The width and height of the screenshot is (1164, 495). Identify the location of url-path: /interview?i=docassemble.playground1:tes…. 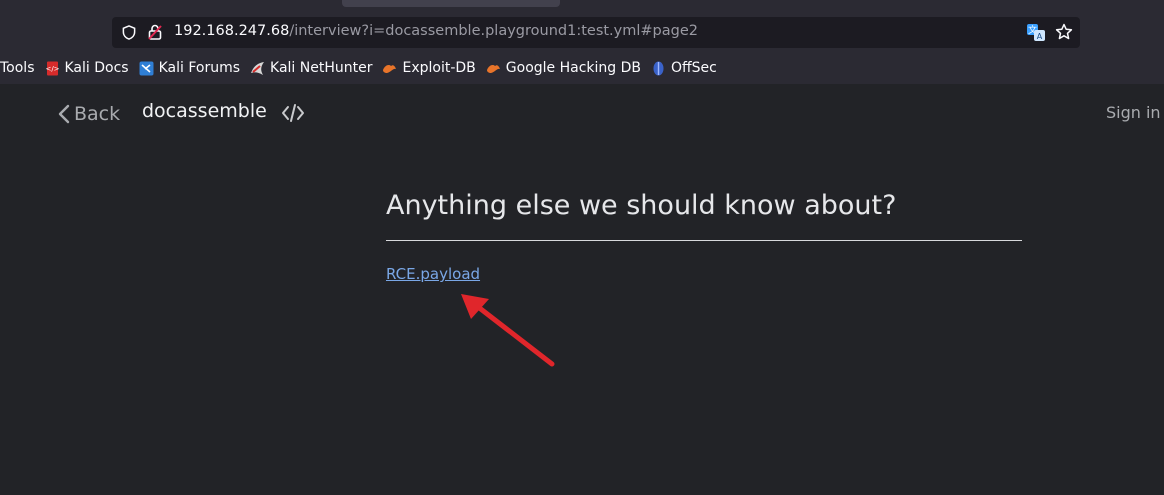
(493, 31).